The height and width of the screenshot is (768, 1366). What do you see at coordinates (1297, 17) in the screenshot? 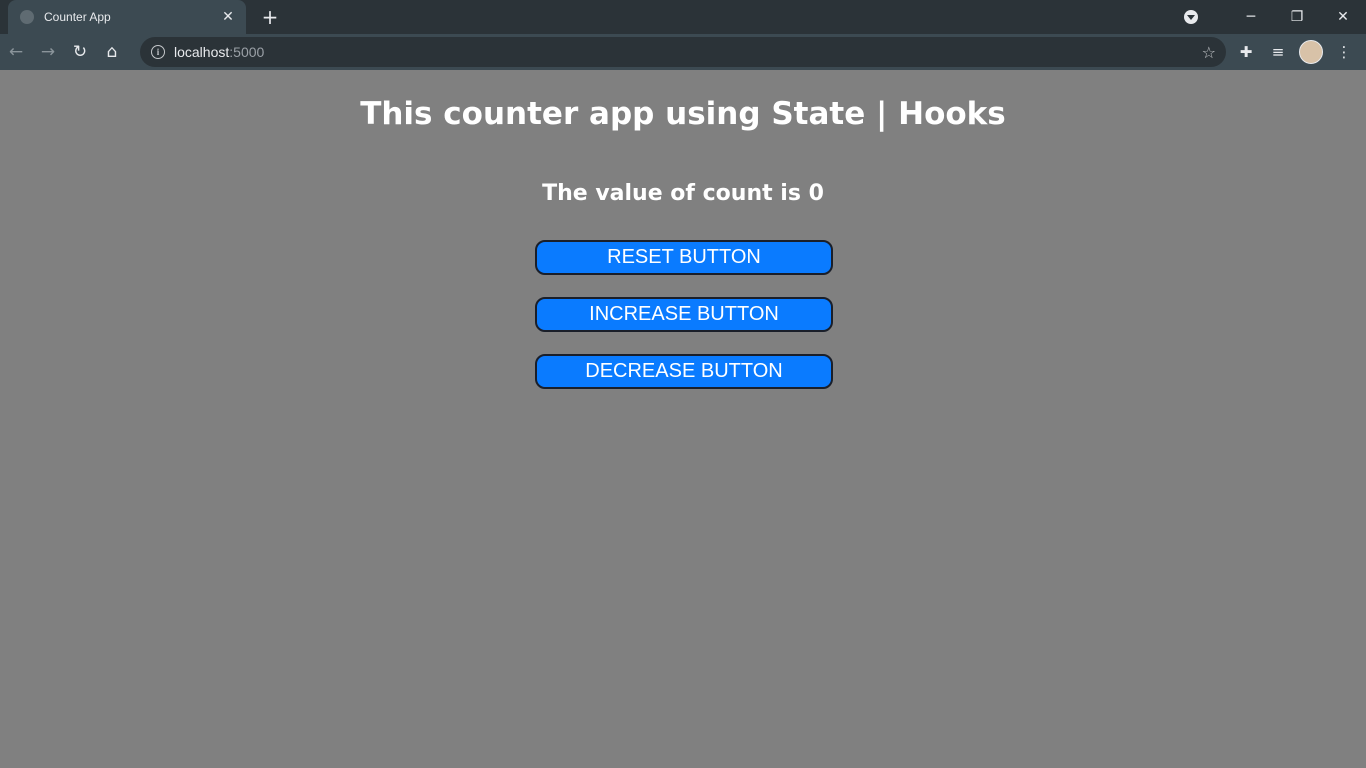
I see `restore-button: ❐` at bounding box center [1297, 17].